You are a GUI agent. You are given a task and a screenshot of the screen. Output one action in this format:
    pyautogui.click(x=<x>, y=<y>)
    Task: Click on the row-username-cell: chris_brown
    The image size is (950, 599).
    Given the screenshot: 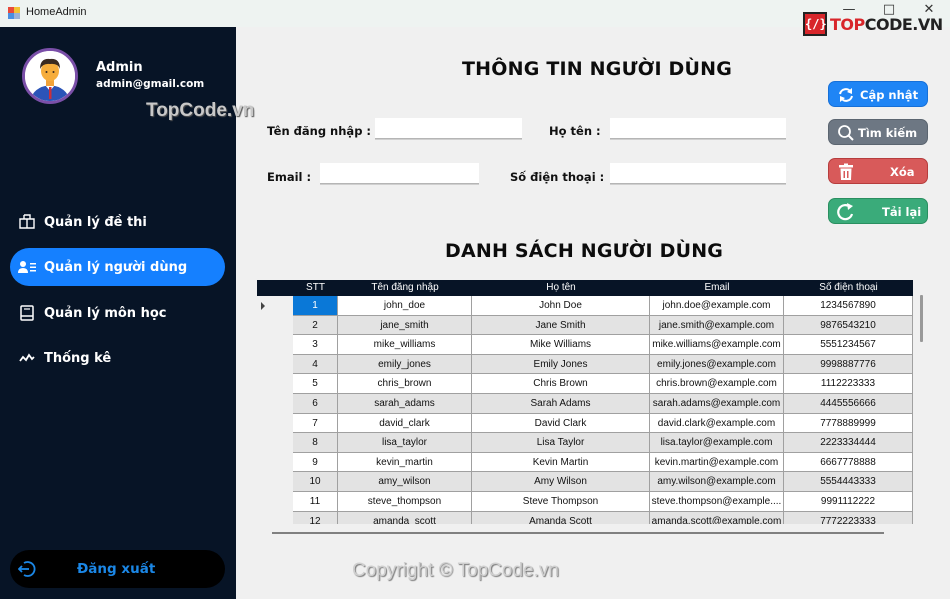 What is the action you would take?
    pyautogui.click(x=405, y=384)
    